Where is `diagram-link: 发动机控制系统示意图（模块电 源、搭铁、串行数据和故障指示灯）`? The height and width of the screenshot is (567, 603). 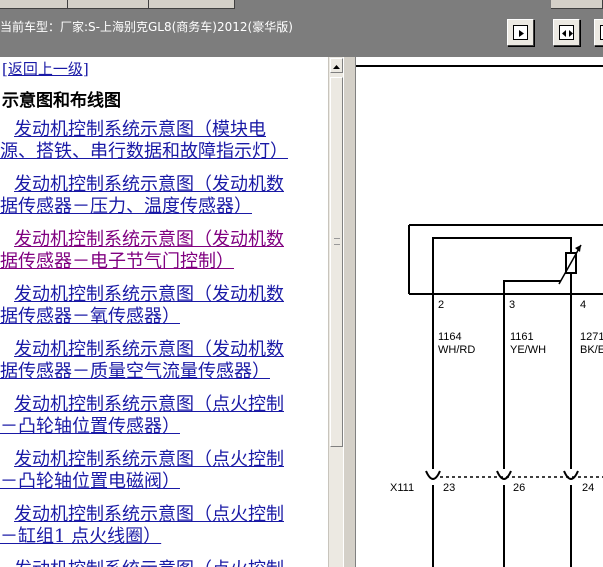 diagram-link: 发动机控制系统示意图（模块电 源、搭铁、串行数据和故障指示灯） is located at coordinates (163, 141).